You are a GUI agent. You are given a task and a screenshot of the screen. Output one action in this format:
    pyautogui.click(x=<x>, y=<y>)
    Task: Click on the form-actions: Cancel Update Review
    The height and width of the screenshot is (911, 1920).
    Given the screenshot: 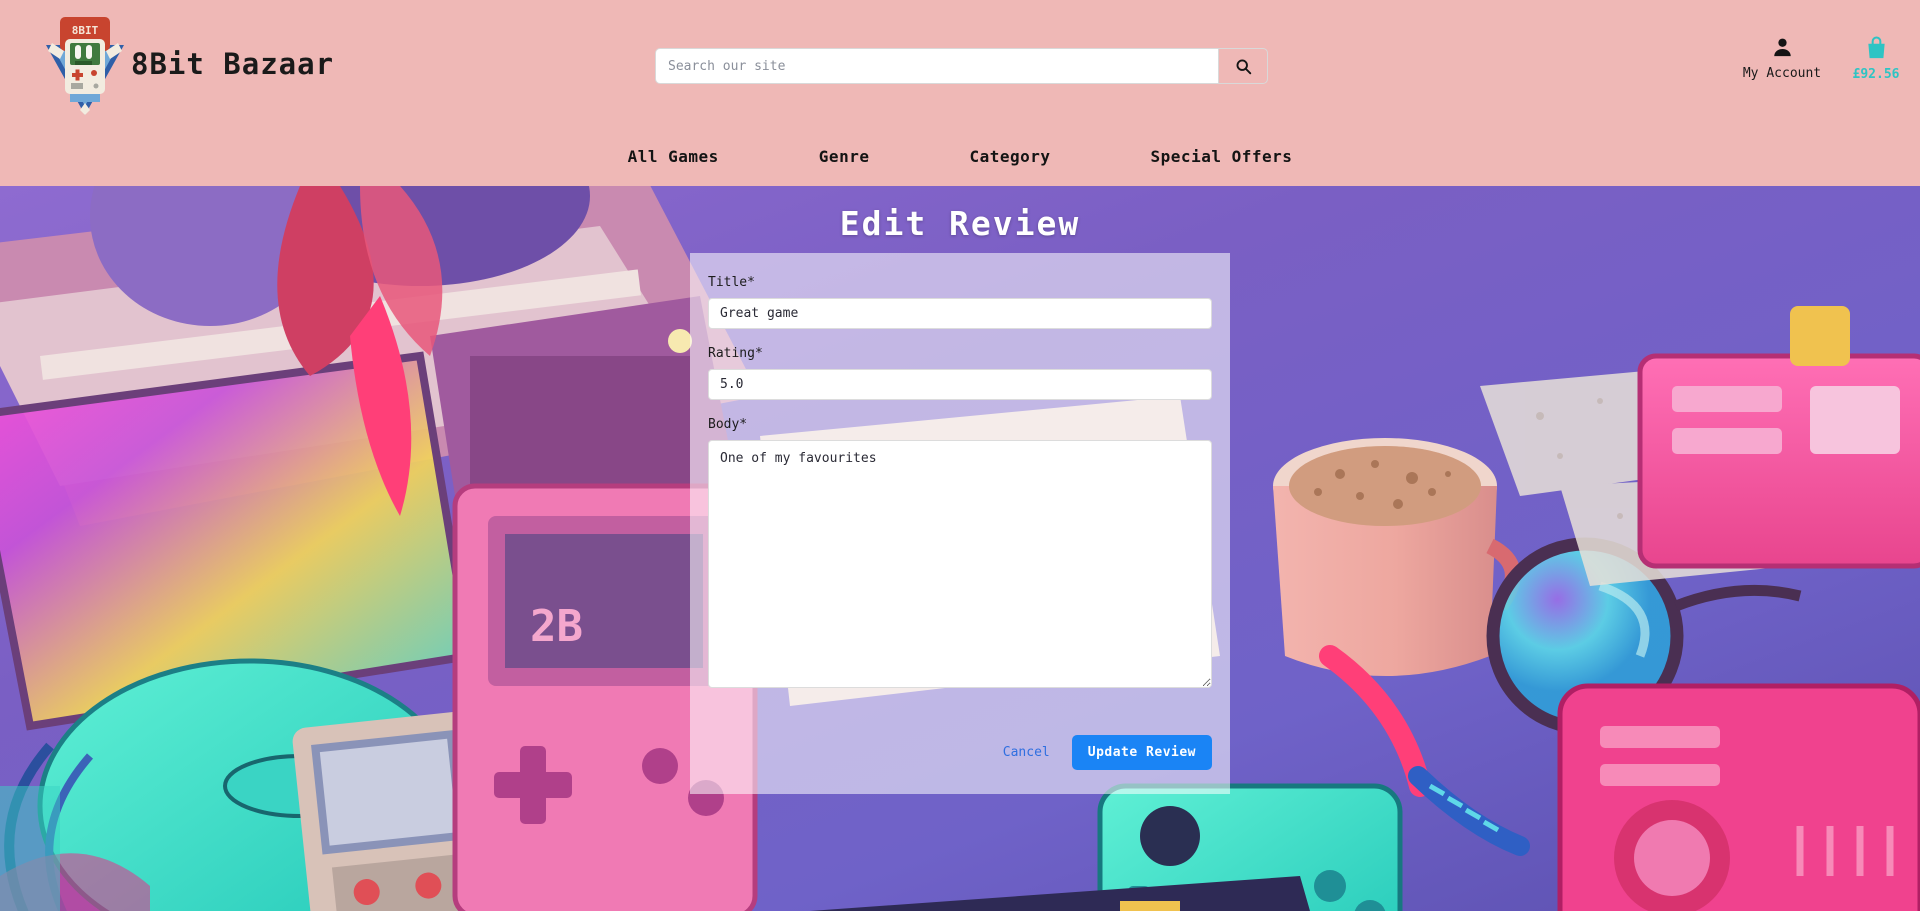 What is the action you would take?
    pyautogui.click(x=960, y=752)
    